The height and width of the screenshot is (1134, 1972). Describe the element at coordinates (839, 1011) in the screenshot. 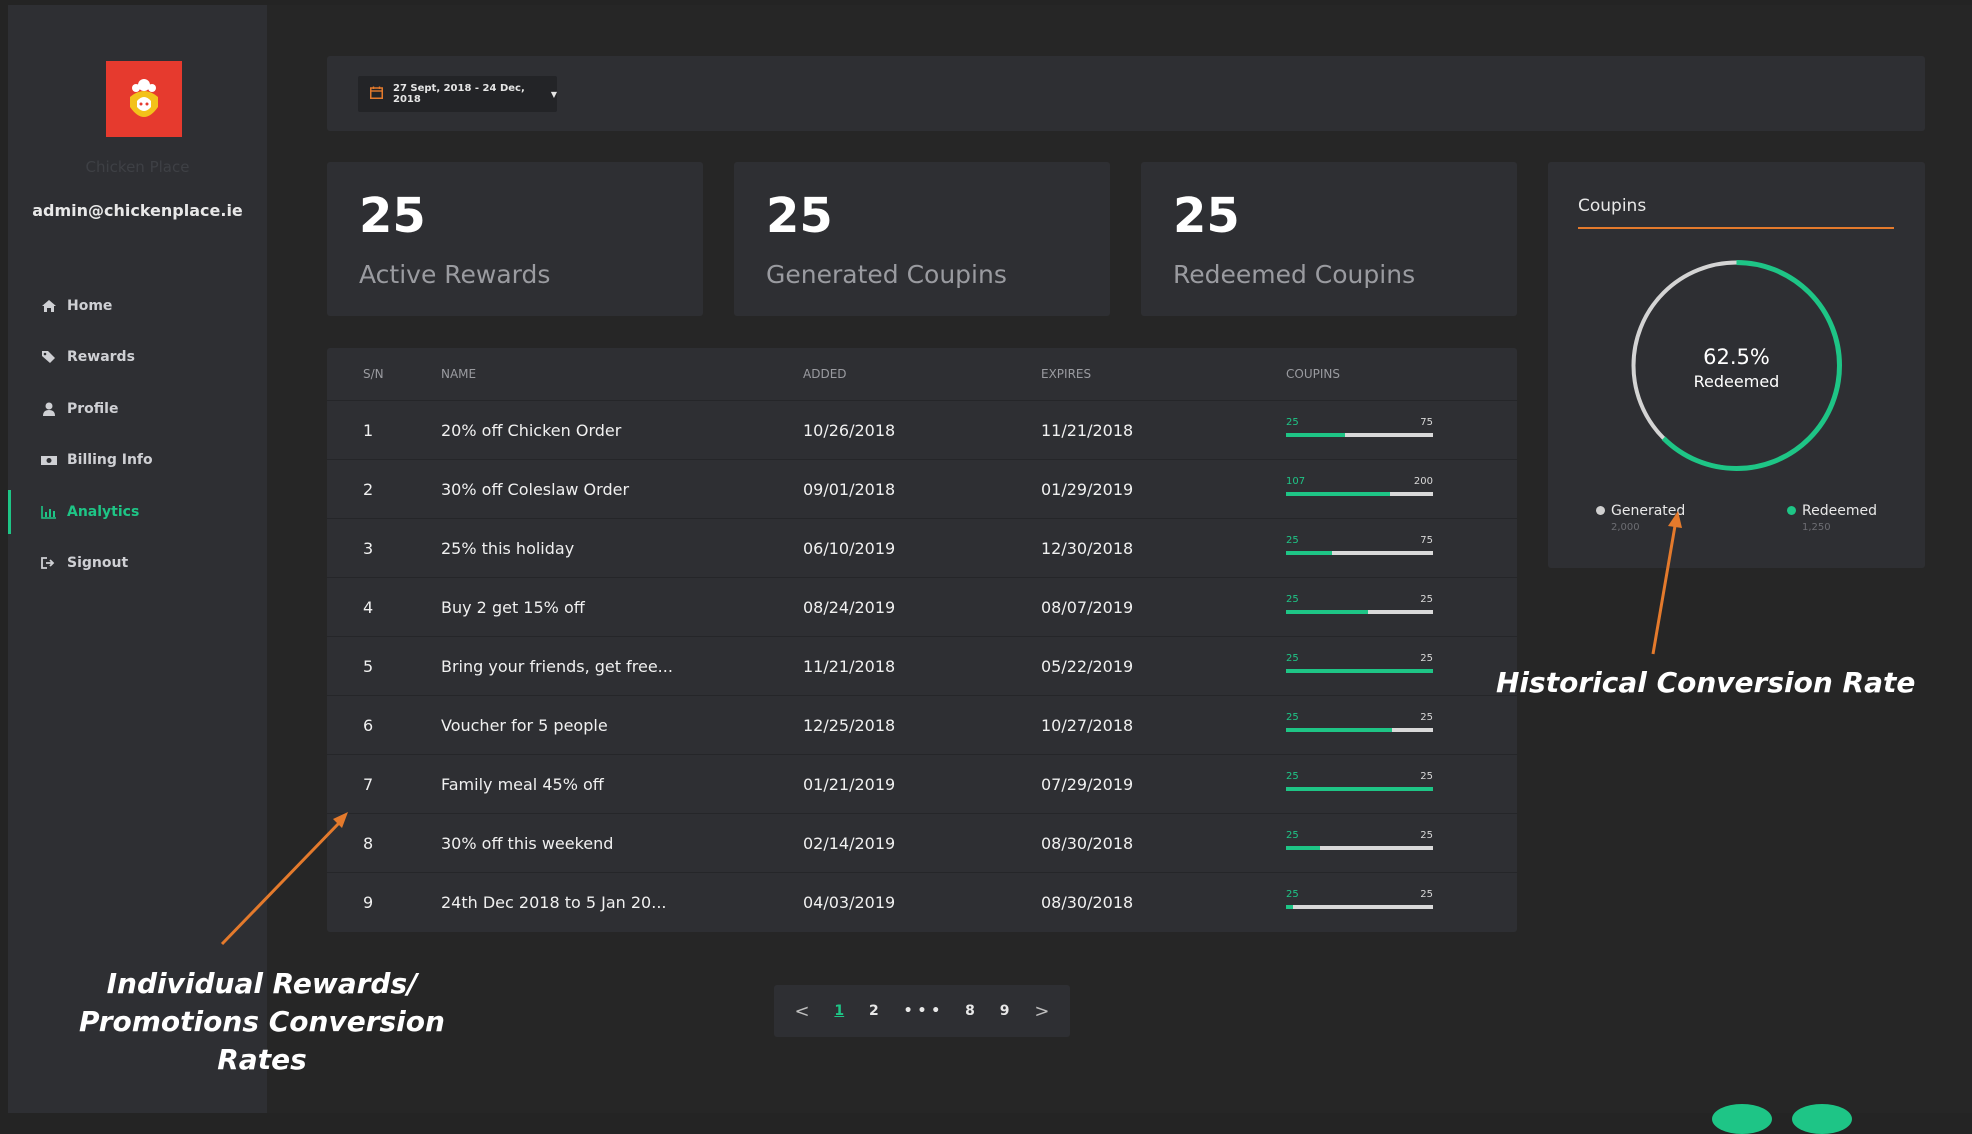

I see `page-1-button: 1` at that location.